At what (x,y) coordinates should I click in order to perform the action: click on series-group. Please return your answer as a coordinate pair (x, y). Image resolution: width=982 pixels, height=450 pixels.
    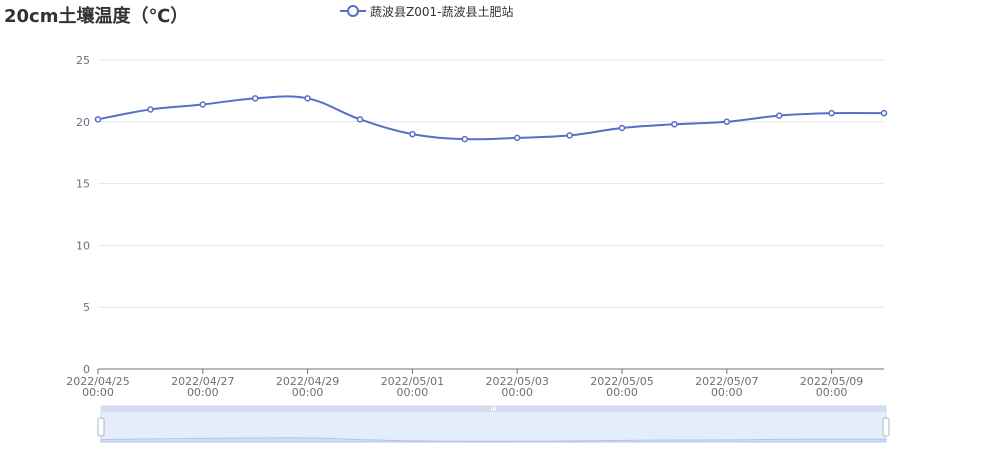
    Looking at the image, I should click on (491, 119).